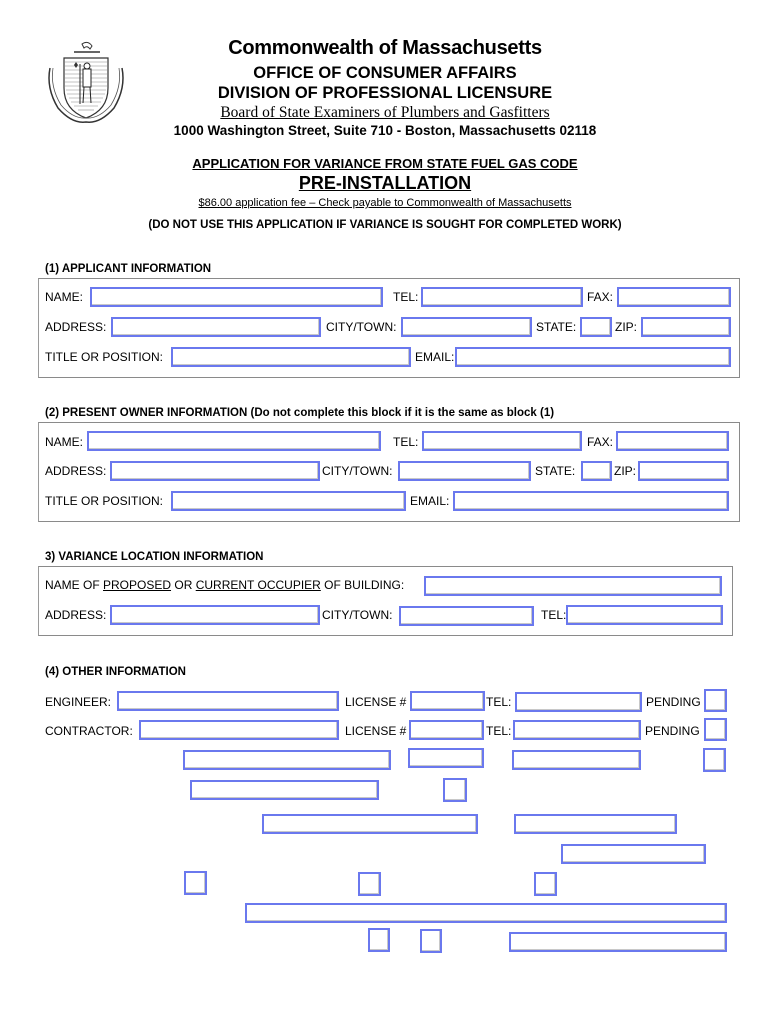 This screenshot has width=770, height=1024. I want to click on engineer-license-label: LICENSE #, so click(376, 702).